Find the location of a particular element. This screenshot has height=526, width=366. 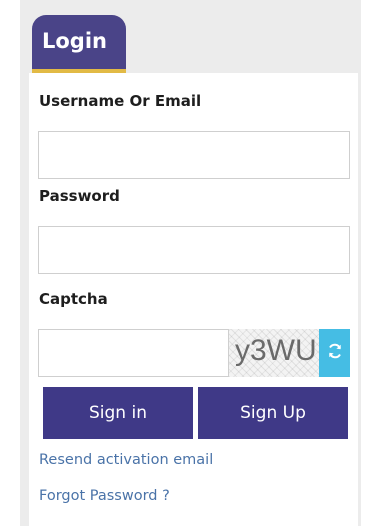

tab-login: Login is located at coordinates (79, 44).